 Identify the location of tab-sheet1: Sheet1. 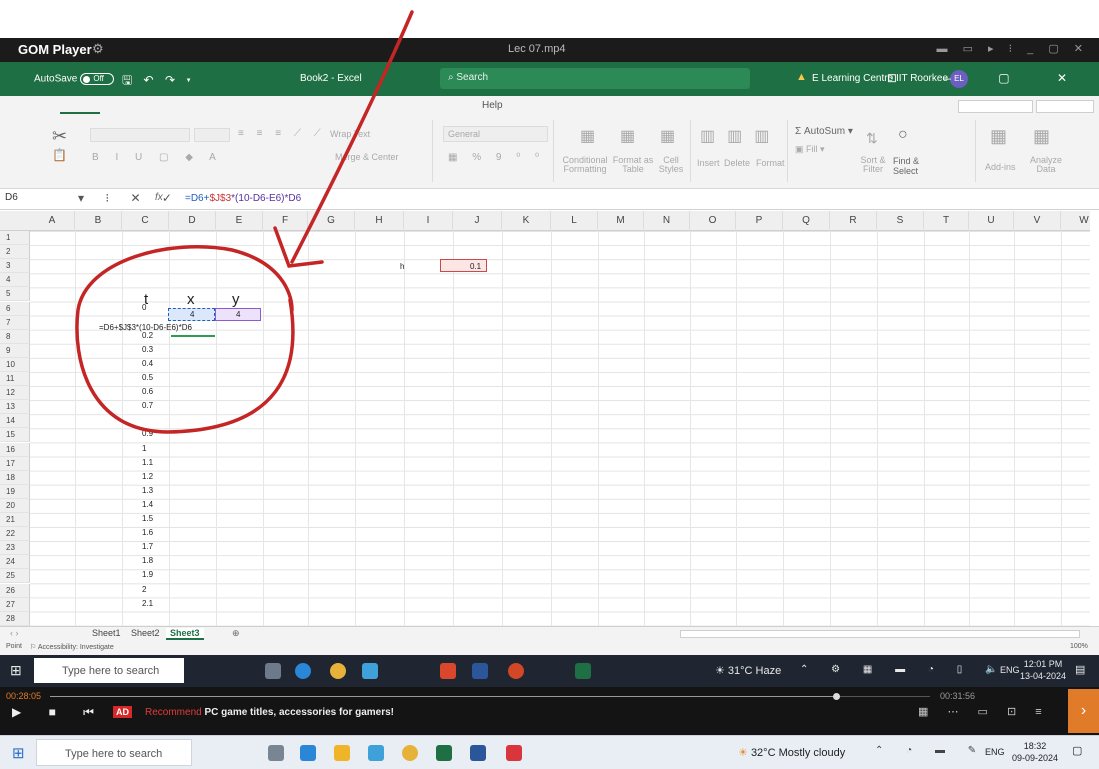
(106, 633).